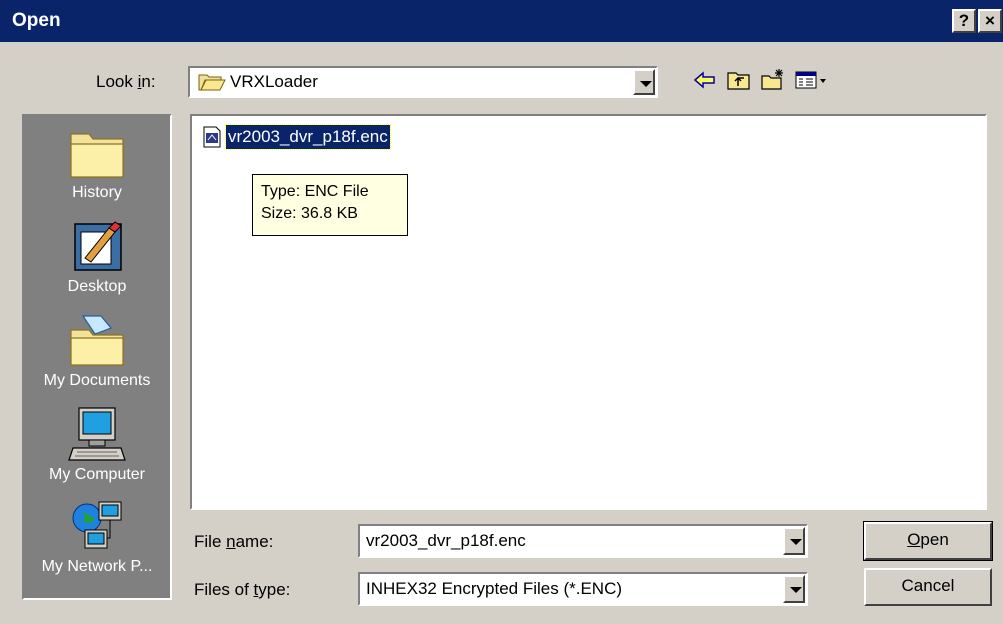  I want to click on file-name-selected: vr2003_dvr_p18f.enc, so click(308, 137).